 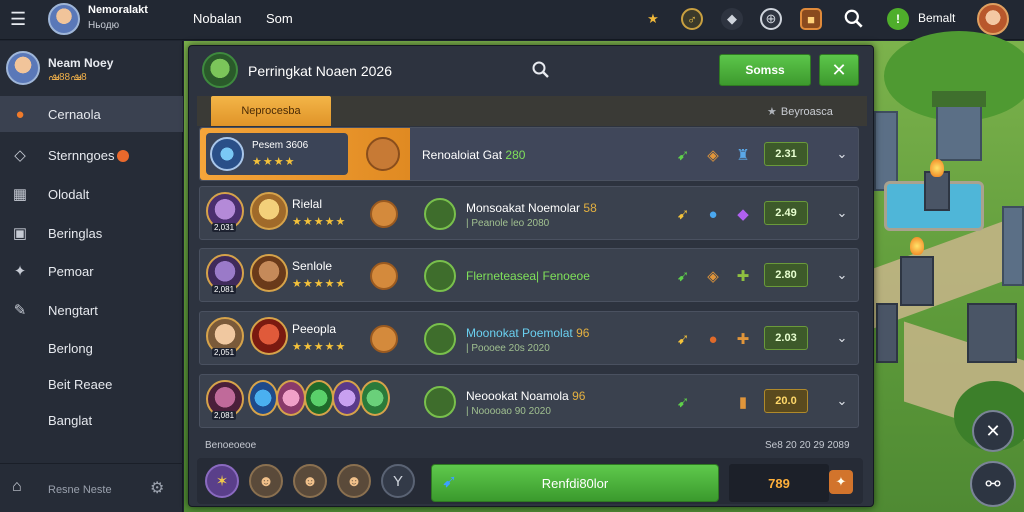 What do you see at coordinates (20, 194) in the screenshot?
I see `grid-icon: ▦` at bounding box center [20, 194].